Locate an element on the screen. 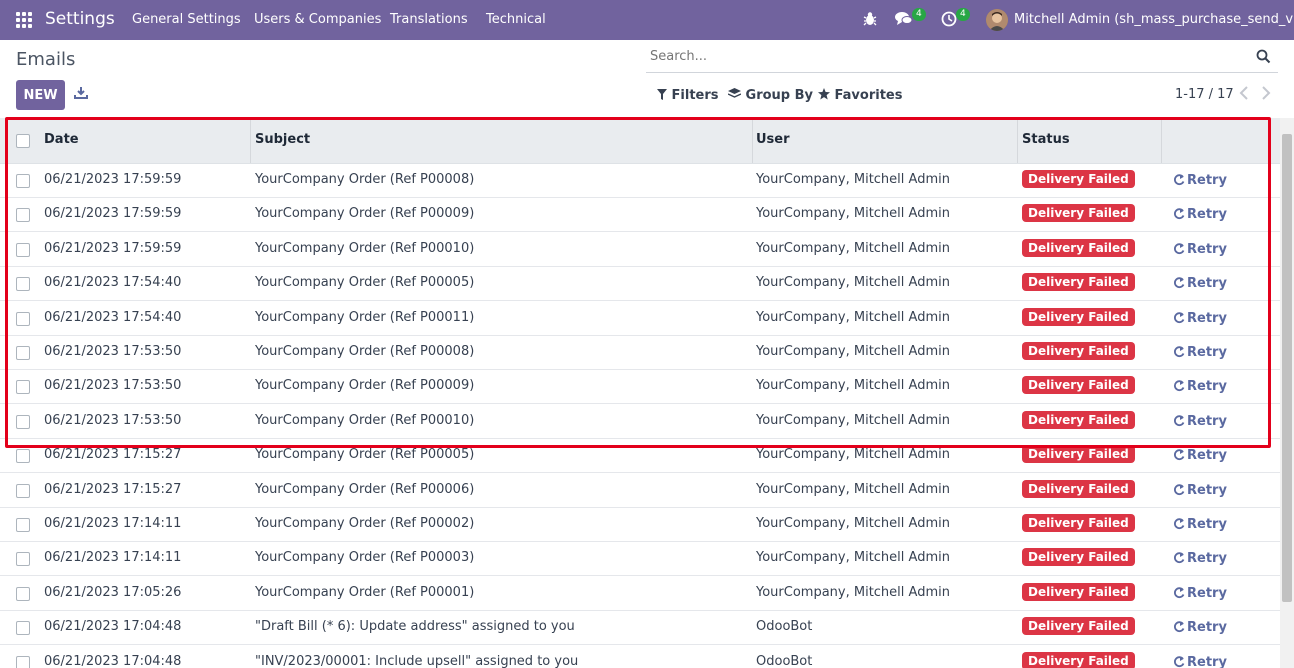  column-header-status: Status is located at coordinates (1046, 139).